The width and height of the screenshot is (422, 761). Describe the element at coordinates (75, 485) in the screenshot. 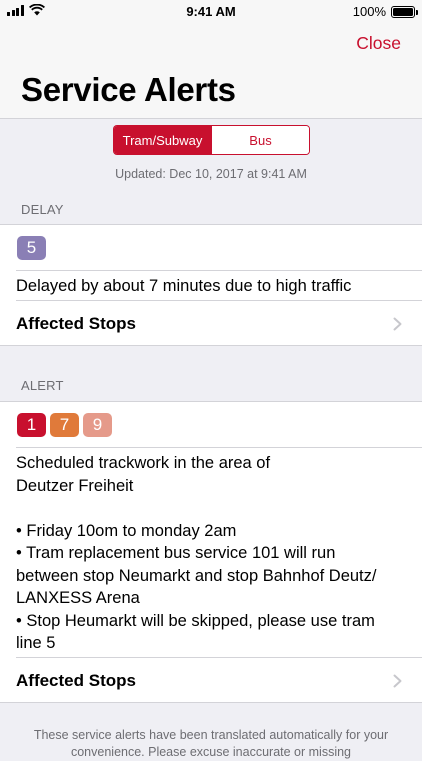

I see `message-line: Deutzer Freiheit` at that location.